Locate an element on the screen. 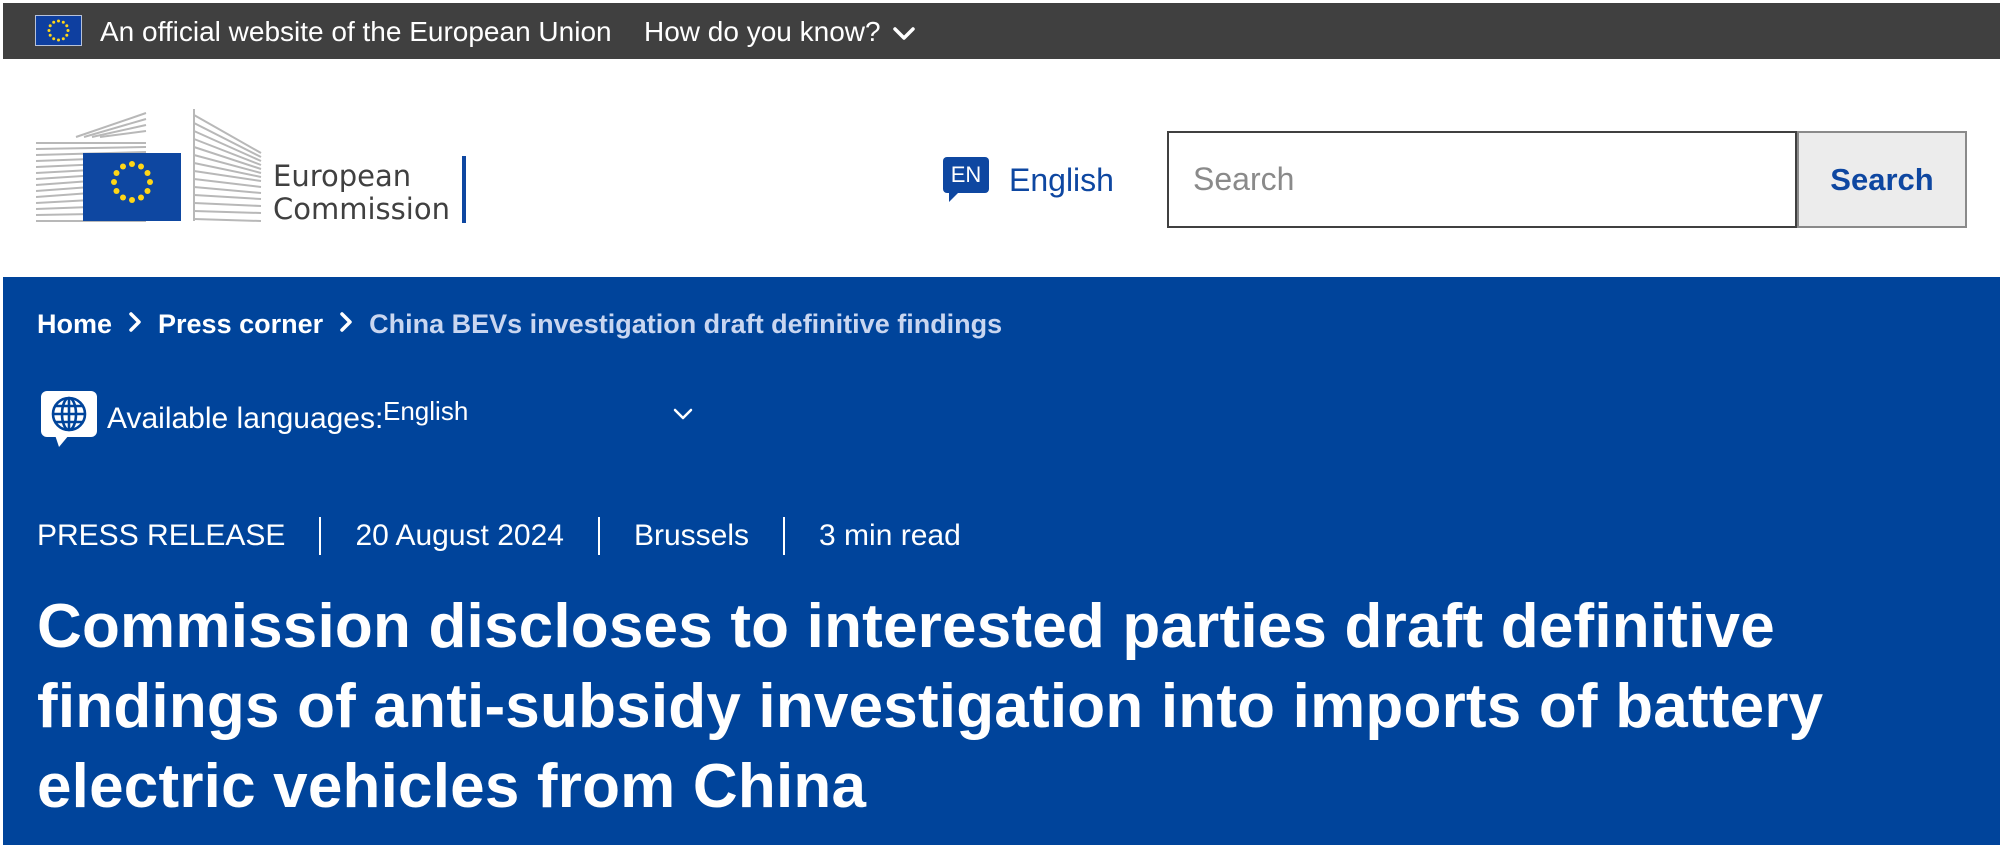 The image size is (2007, 849). breadcrumb-press-corner: Press corner is located at coordinates (240, 324).